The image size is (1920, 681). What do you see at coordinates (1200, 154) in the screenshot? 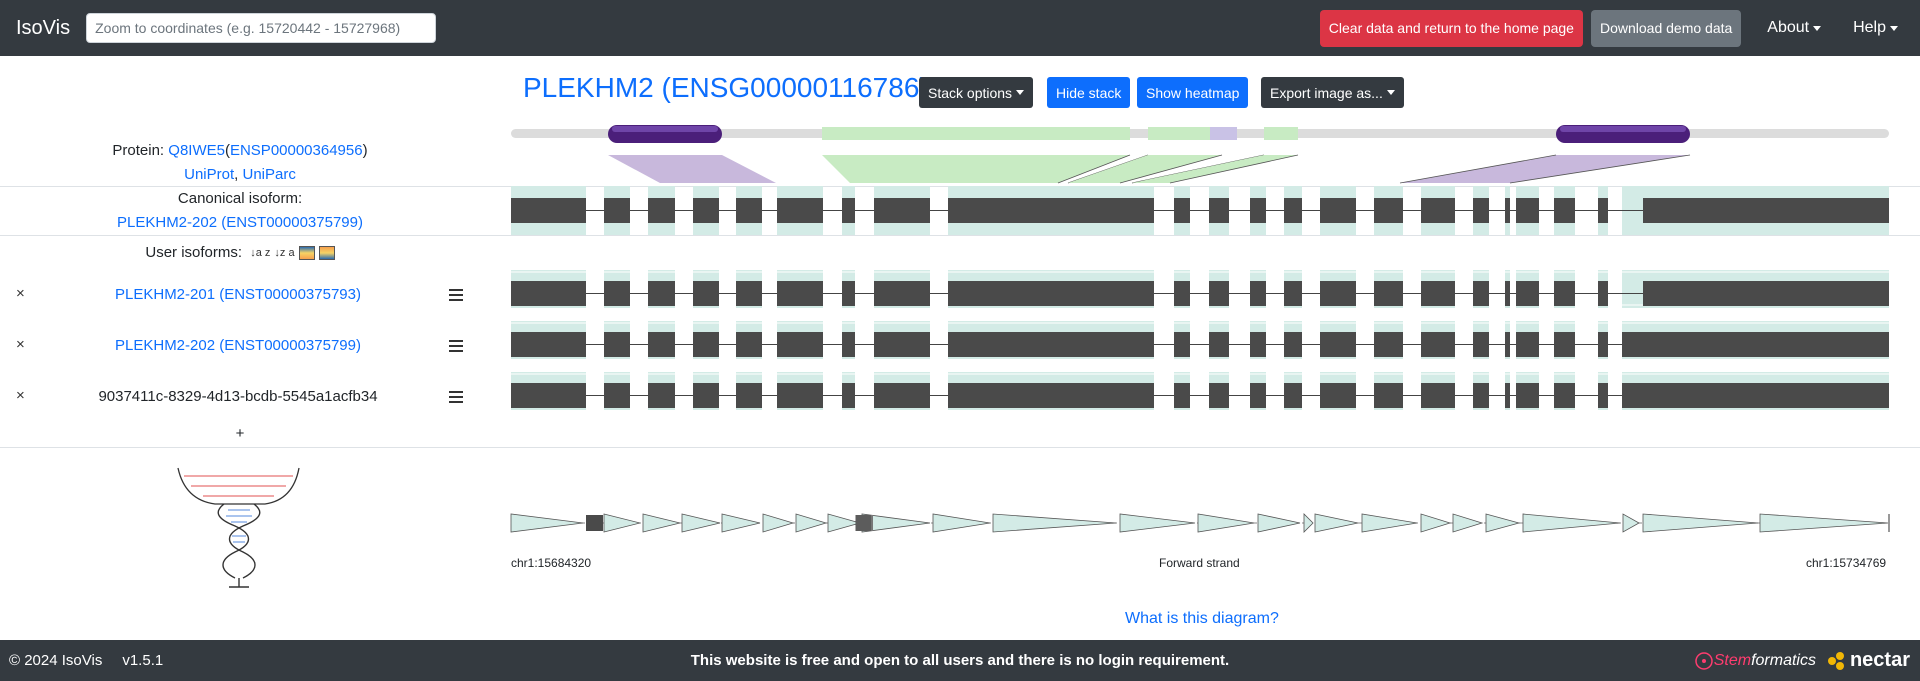
I see `protein-track` at bounding box center [1200, 154].